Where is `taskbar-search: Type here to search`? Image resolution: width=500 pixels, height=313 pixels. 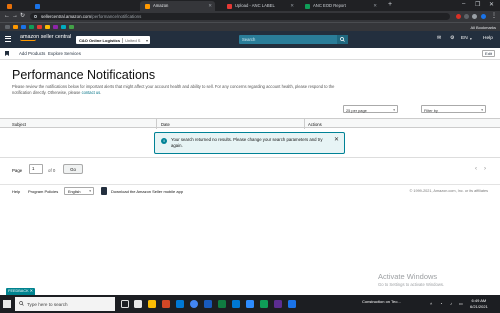
taskbar-search: Type here to search is located at coordinates (65, 304).